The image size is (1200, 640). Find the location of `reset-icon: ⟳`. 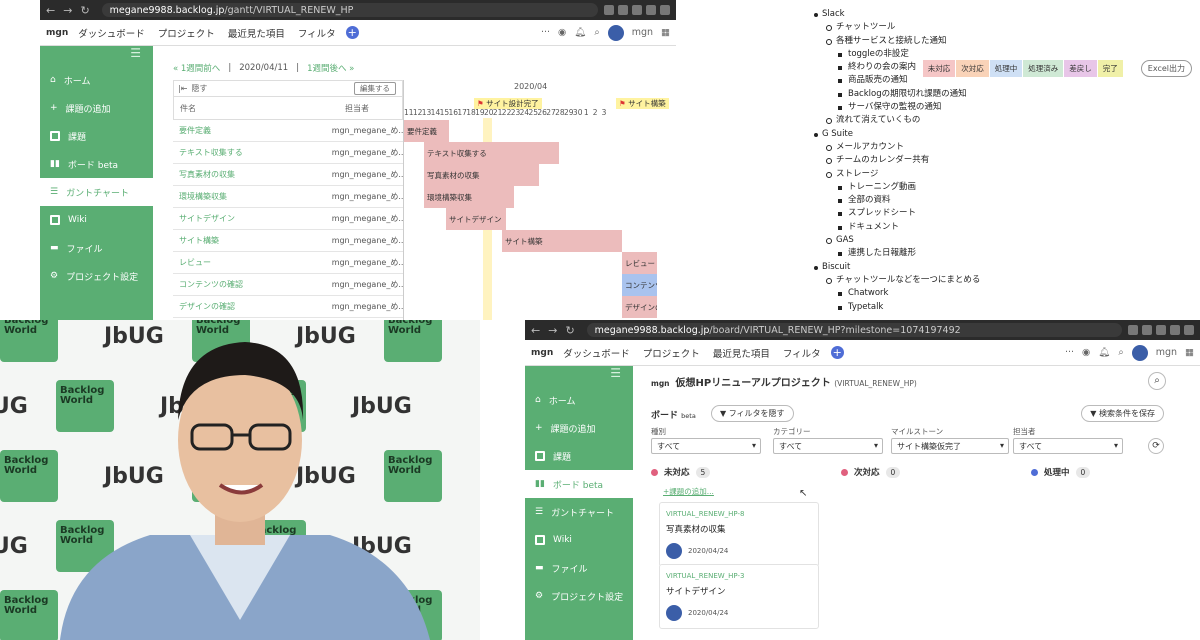

reset-icon: ⟳ is located at coordinates (1156, 446).